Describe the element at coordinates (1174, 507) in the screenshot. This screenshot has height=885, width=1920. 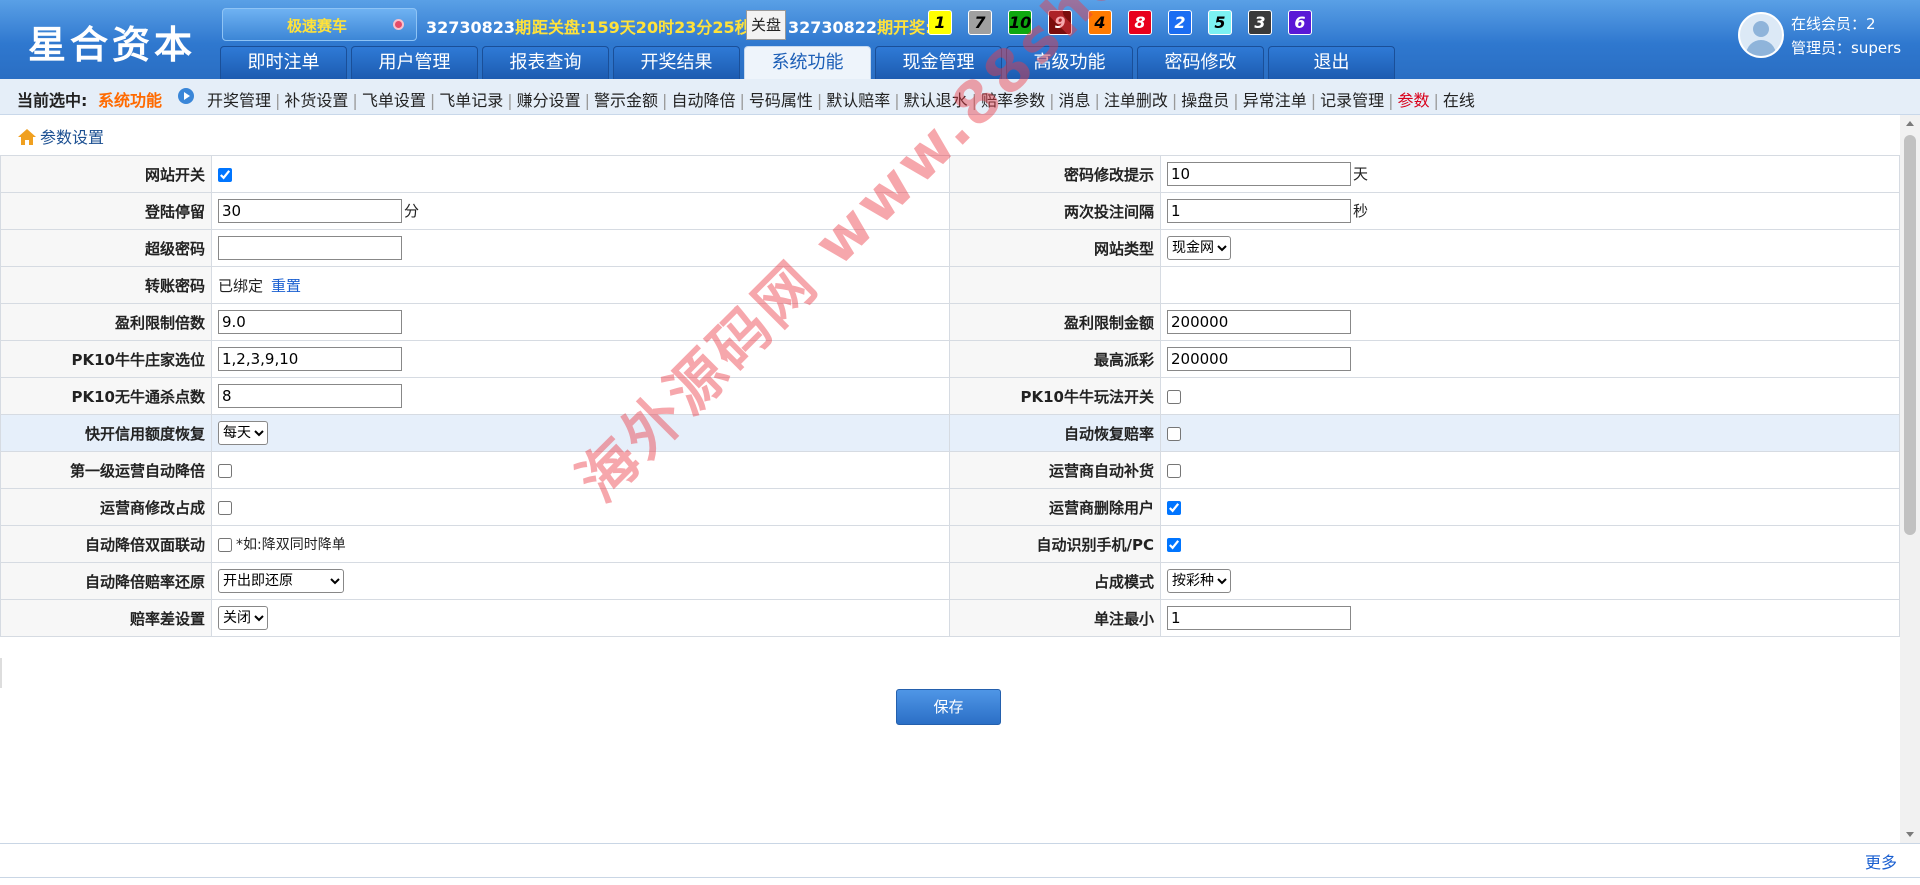
I see `op-delete-user-checkbox` at that location.